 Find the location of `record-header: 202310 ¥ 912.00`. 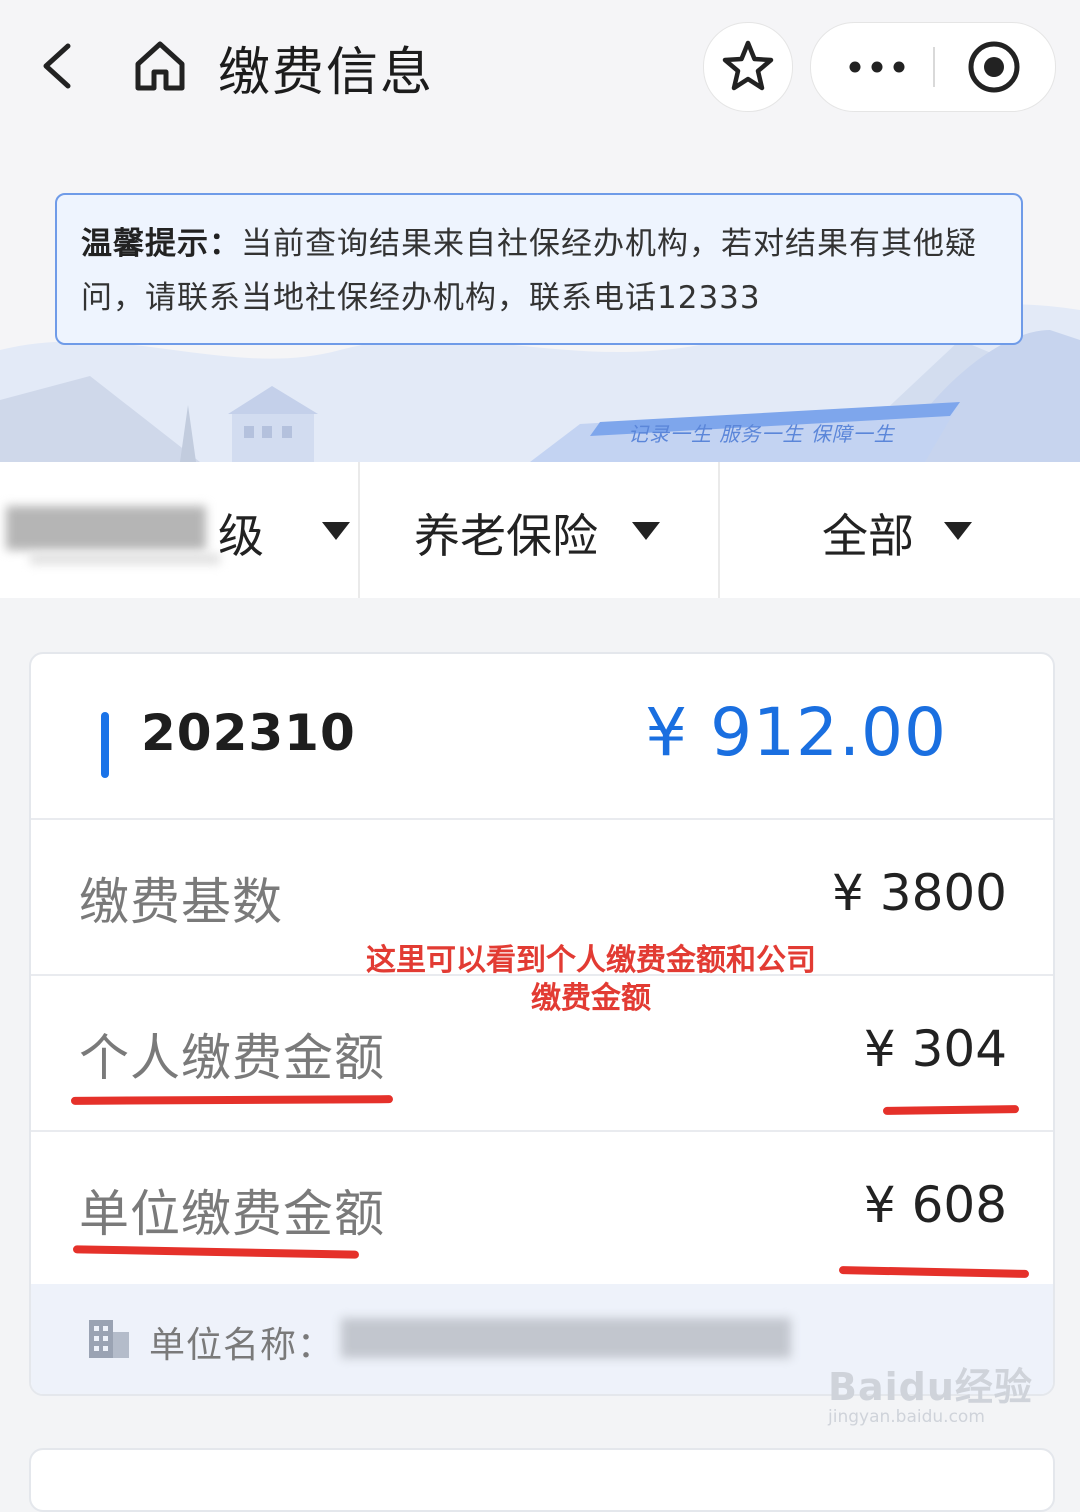

record-header: 202310 ¥ 912.00 is located at coordinates (542, 737).